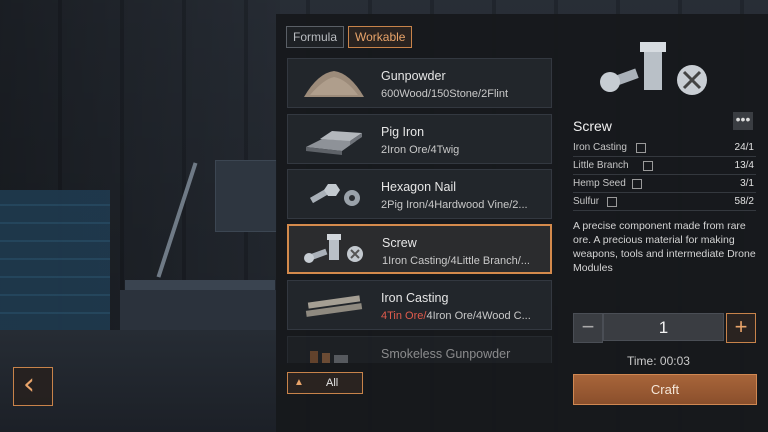 Image resolution: width=768 pixels, height=432 pixels. What do you see at coordinates (664, 184) in the screenshot?
I see `ingredient-row: Hemp Seed 3/1` at bounding box center [664, 184].